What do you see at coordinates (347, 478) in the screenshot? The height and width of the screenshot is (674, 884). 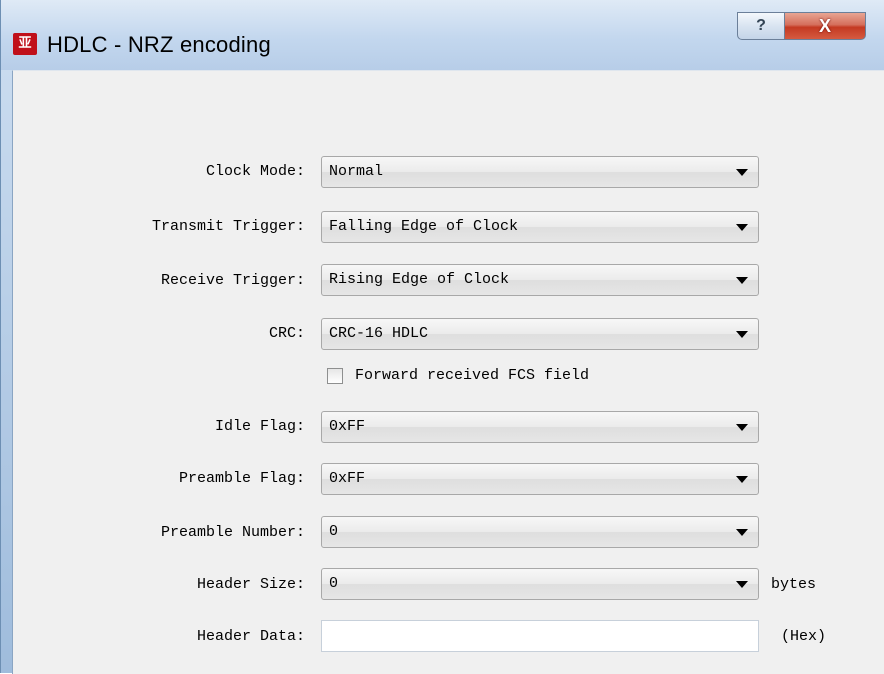 I see `preamble-flag-value: 0xFF` at bounding box center [347, 478].